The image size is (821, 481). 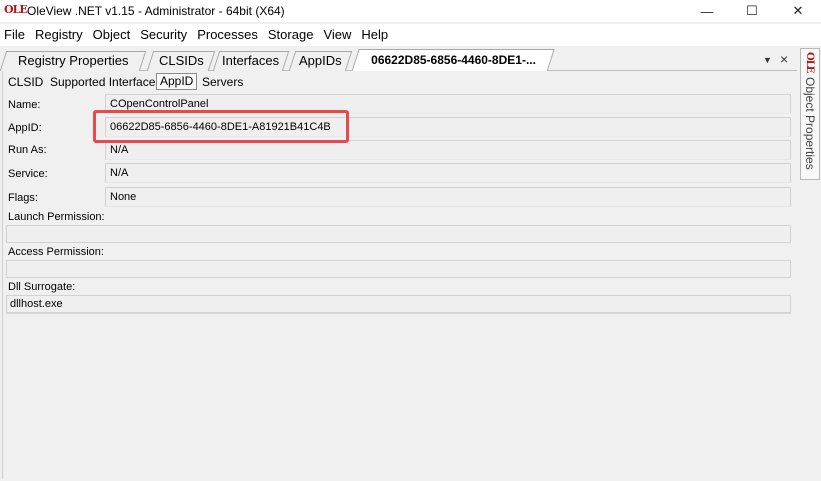 I want to click on menu-help: Help, so click(x=374, y=35).